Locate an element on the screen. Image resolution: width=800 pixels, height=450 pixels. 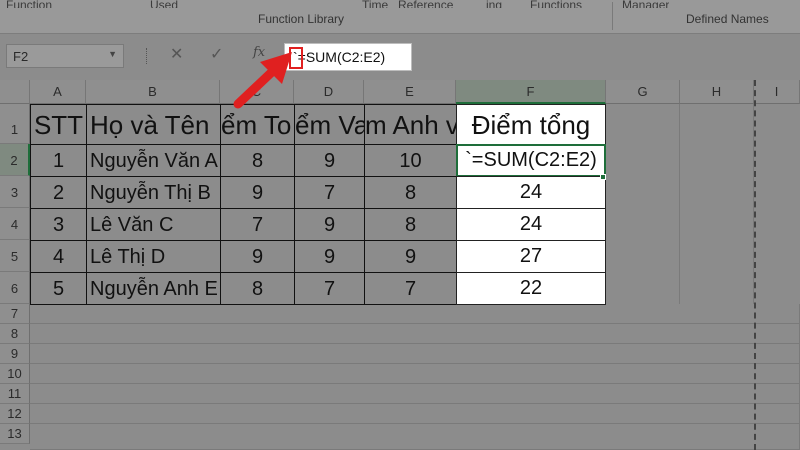
cell-c2: 8 is located at coordinates (257, 160).